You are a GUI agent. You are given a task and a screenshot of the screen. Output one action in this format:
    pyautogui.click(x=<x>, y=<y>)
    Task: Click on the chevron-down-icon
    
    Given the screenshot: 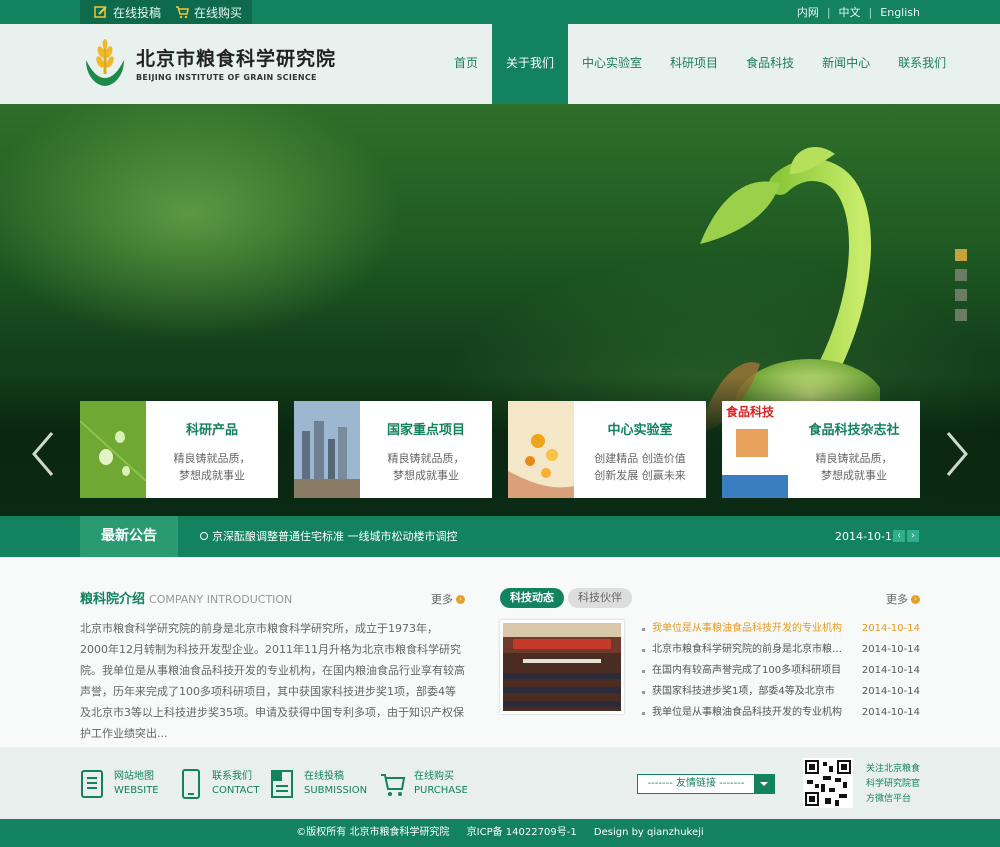 What is the action you would take?
    pyautogui.click(x=764, y=784)
    